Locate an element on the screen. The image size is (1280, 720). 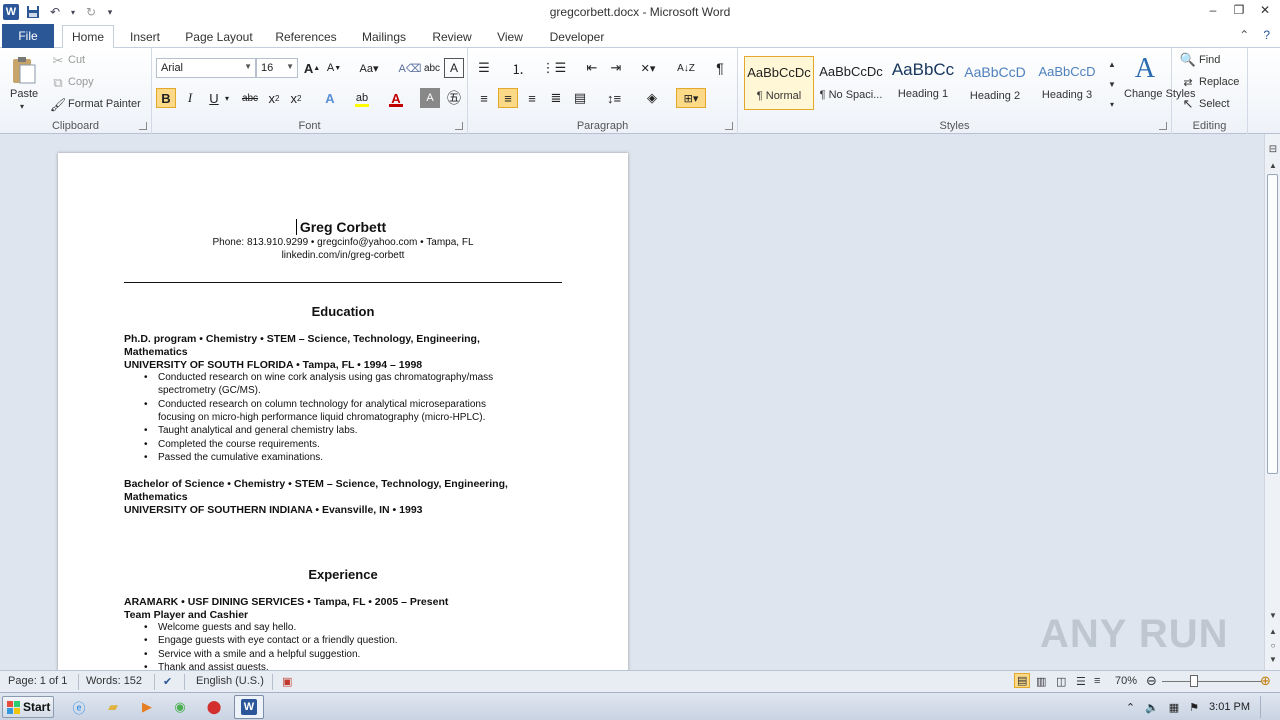
language-indicator: English (U.S.) is located at coordinates (230, 681).